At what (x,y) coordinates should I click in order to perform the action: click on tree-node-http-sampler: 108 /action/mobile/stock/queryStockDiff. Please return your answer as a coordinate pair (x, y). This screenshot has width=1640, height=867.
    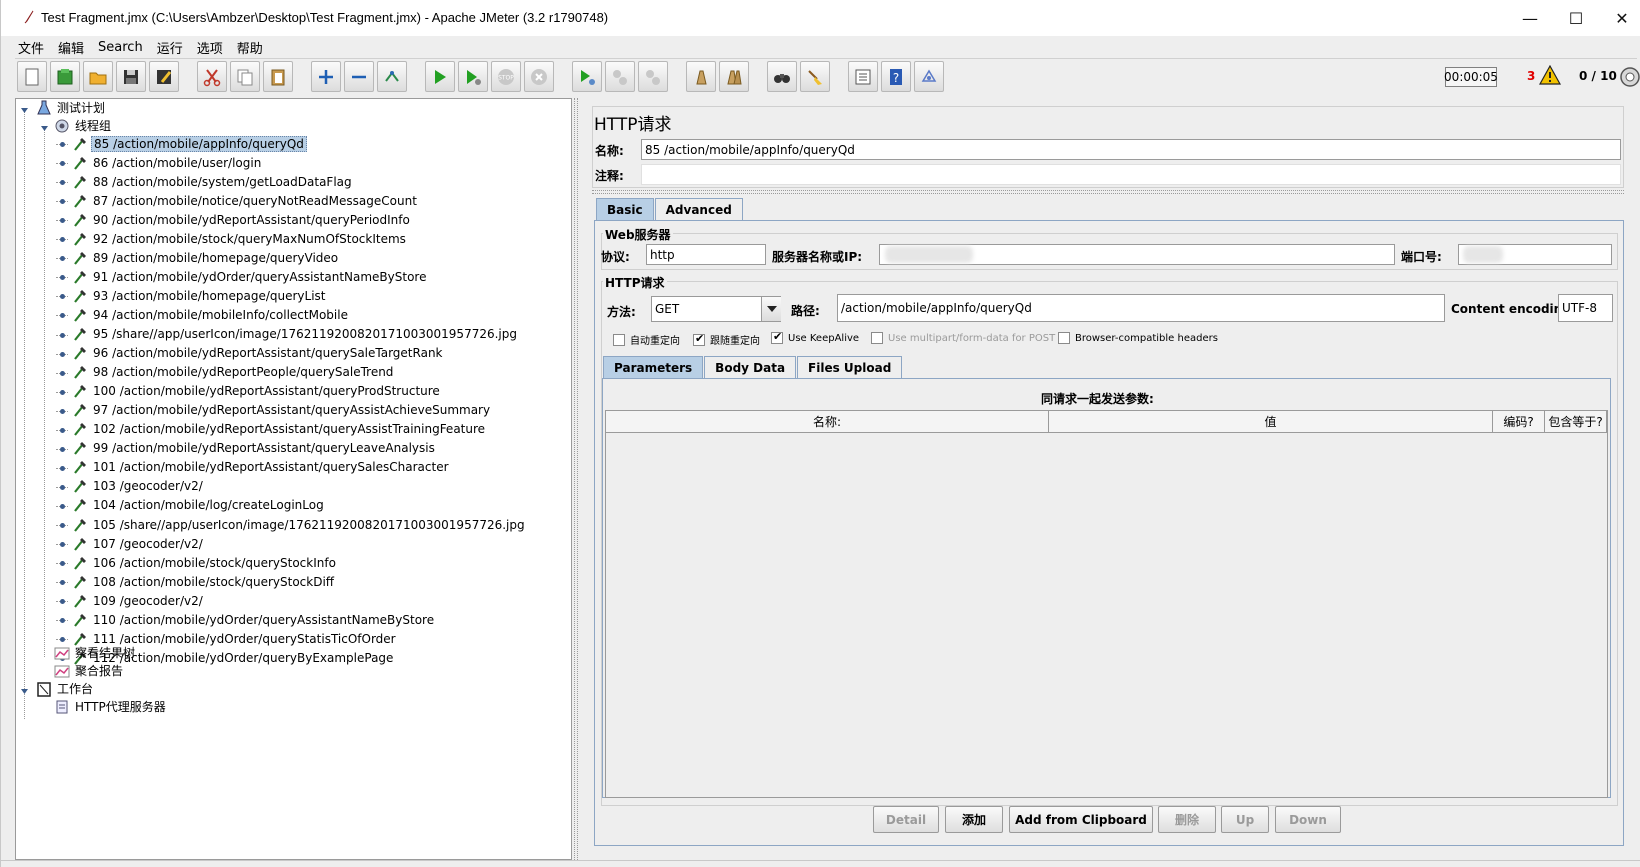
    Looking at the image, I should click on (204, 581).